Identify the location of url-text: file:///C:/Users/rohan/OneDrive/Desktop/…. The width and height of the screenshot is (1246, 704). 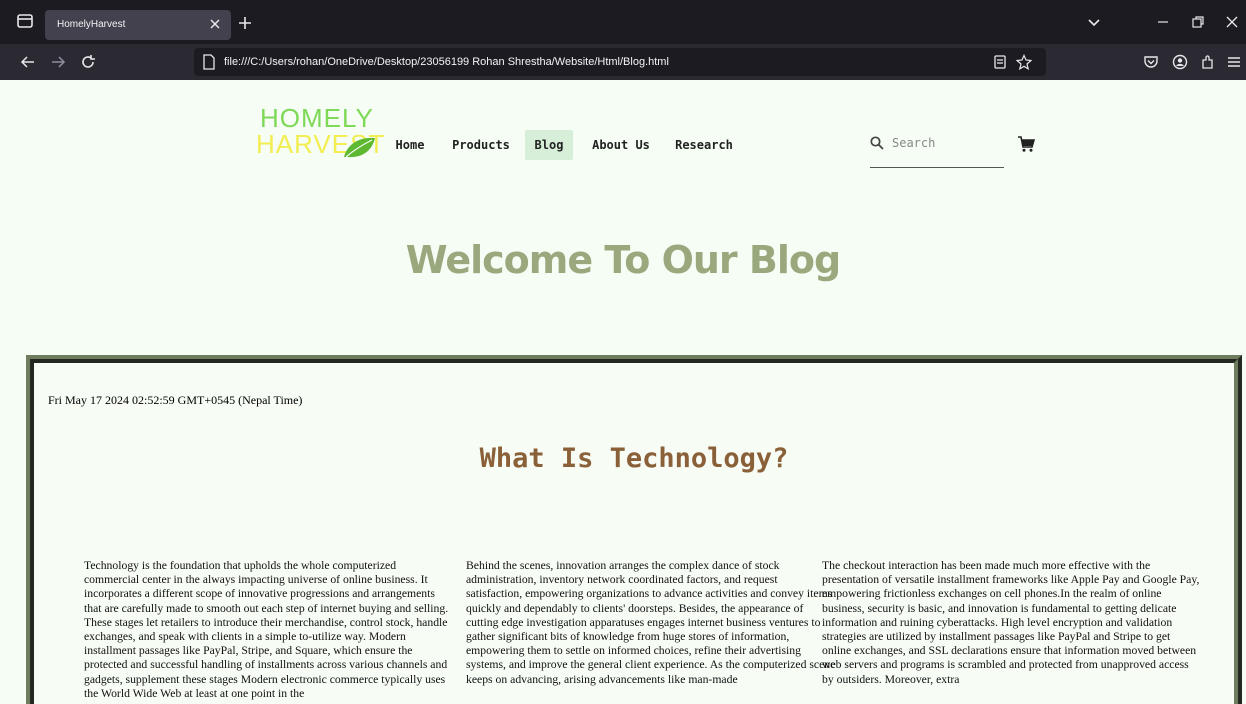
(446, 62).